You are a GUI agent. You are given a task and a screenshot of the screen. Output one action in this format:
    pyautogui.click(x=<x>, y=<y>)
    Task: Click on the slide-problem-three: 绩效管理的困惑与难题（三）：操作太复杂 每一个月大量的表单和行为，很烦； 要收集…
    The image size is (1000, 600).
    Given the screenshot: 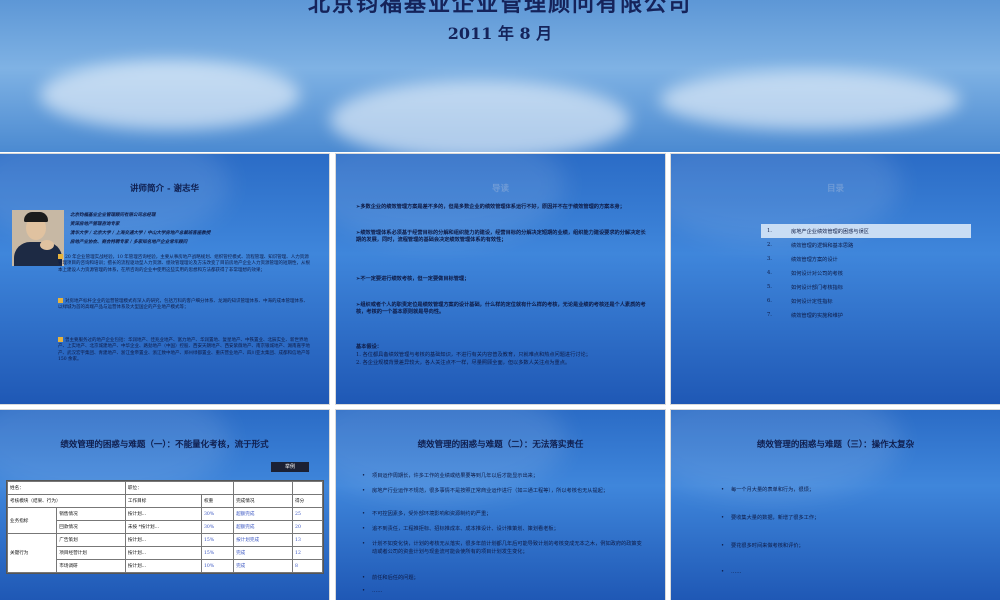 What is the action you would take?
    pyautogui.click(x=835, y=505)
    